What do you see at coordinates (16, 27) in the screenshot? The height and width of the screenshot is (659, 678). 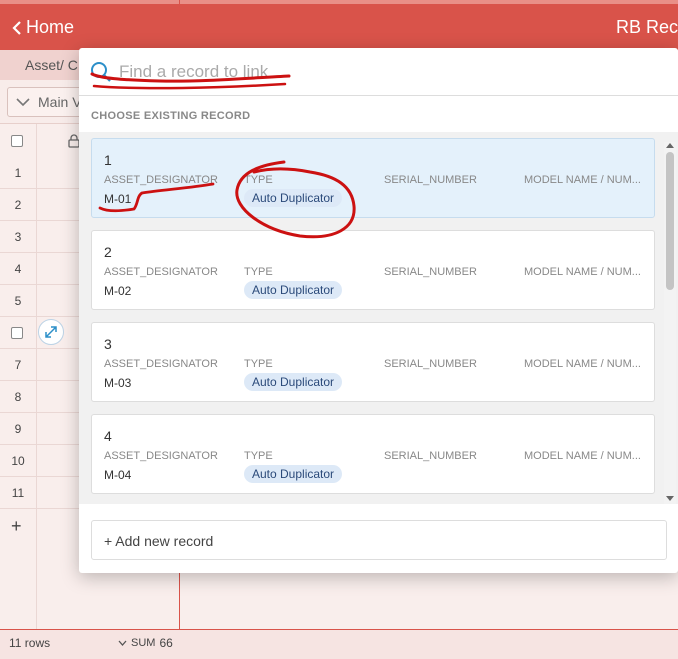 I see `chevron-left-icon` at bounding box center [16, 27].